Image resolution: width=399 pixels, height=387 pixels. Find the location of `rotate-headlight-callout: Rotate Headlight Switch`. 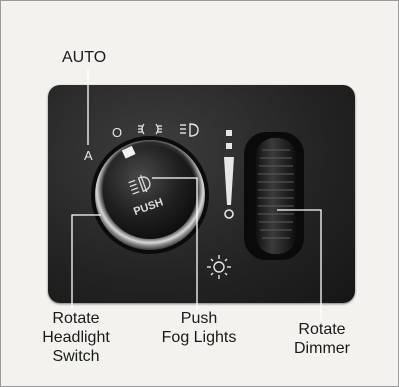

rotate-headlight-callout: Rotate Headlight Switch is located at coordinates (76, 337).